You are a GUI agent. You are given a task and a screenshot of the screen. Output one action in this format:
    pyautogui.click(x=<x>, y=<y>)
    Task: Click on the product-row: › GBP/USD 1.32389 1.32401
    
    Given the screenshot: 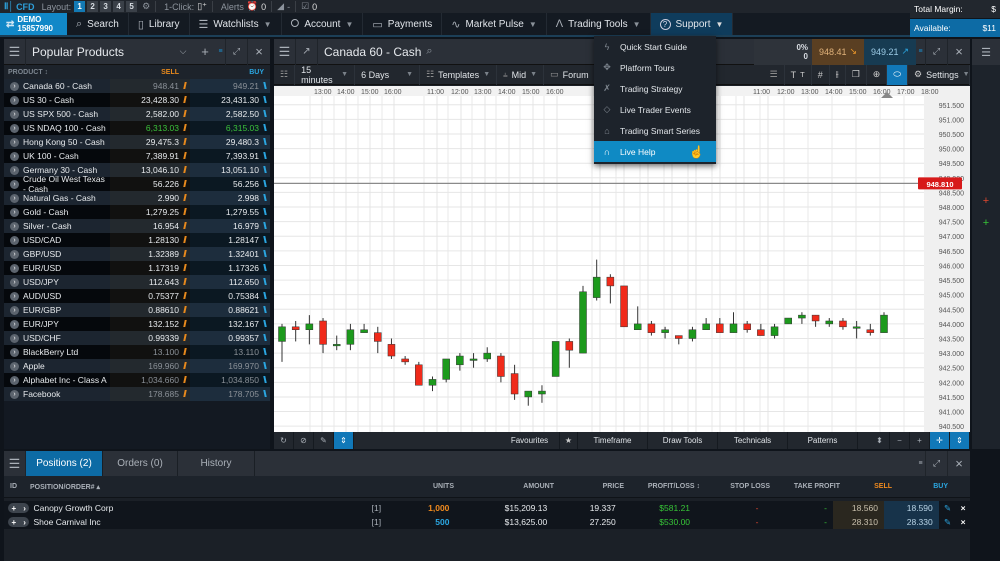 What is the action you would take?
    pyautogui.click(x=137, y=254)
    